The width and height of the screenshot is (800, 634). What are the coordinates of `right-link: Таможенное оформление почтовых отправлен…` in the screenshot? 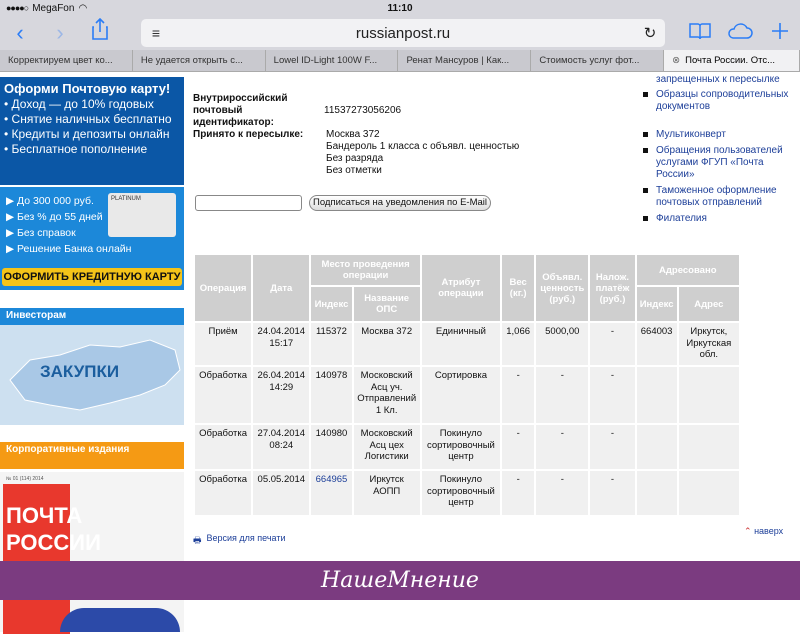 It's located at (718, 197).